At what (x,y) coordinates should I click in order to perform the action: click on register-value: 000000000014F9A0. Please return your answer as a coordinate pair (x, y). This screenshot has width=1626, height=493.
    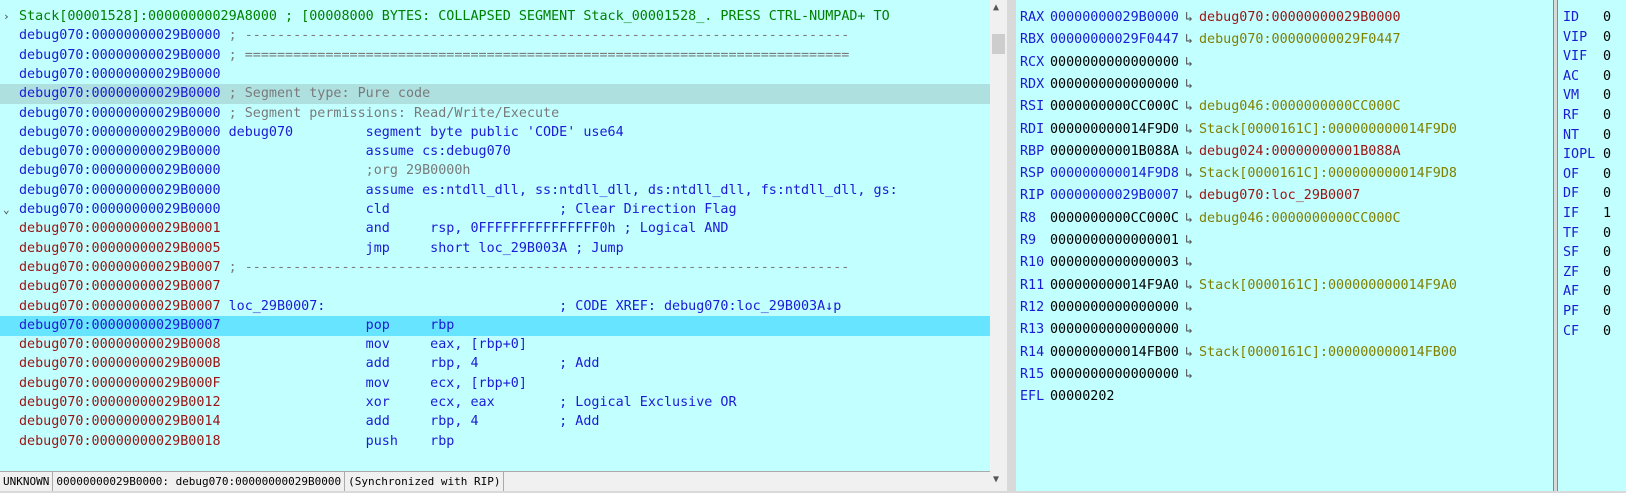
    Looking at the image, I should click on (1114, 285).